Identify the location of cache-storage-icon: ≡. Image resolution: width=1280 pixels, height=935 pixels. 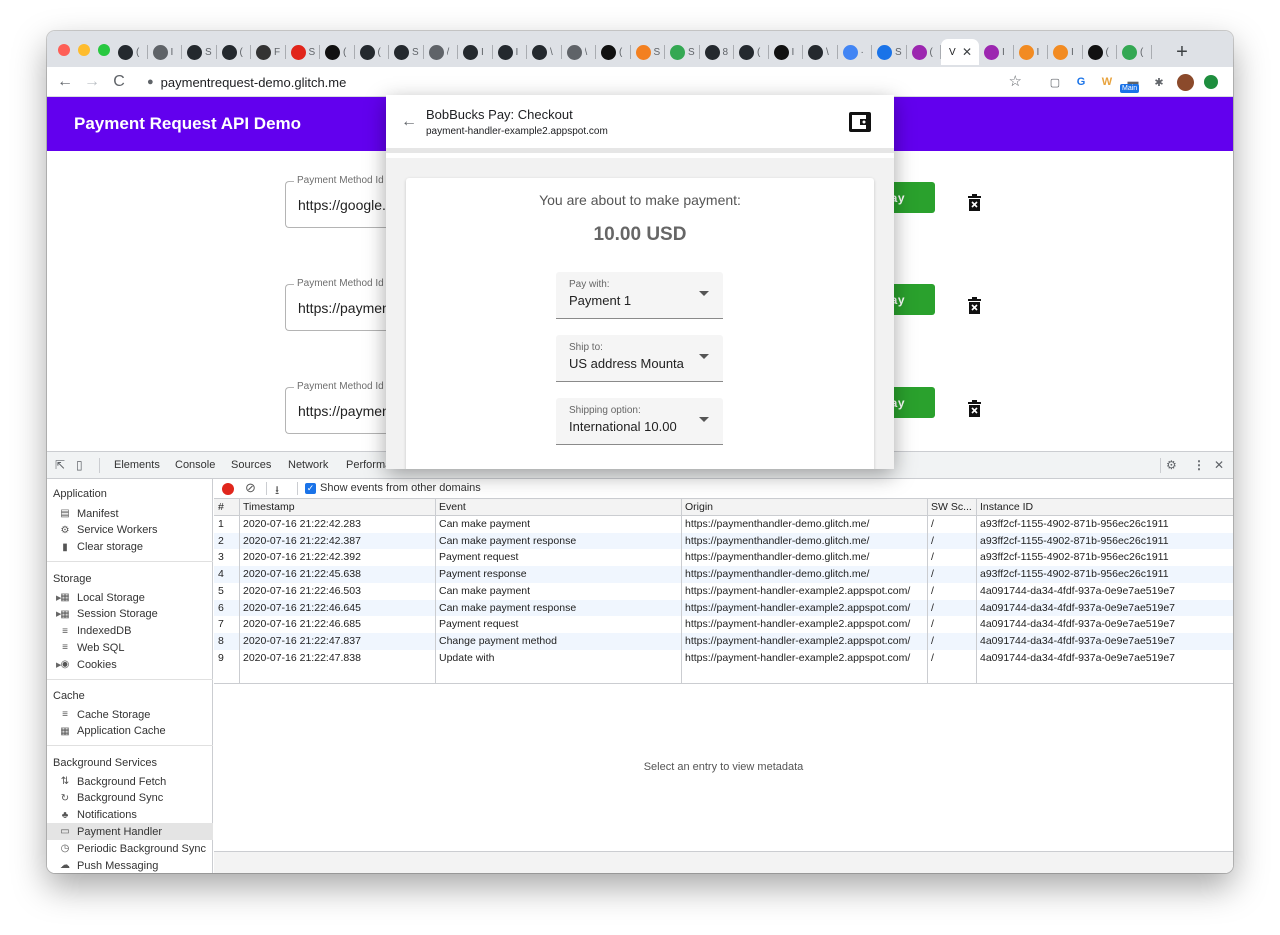
(65, 714).